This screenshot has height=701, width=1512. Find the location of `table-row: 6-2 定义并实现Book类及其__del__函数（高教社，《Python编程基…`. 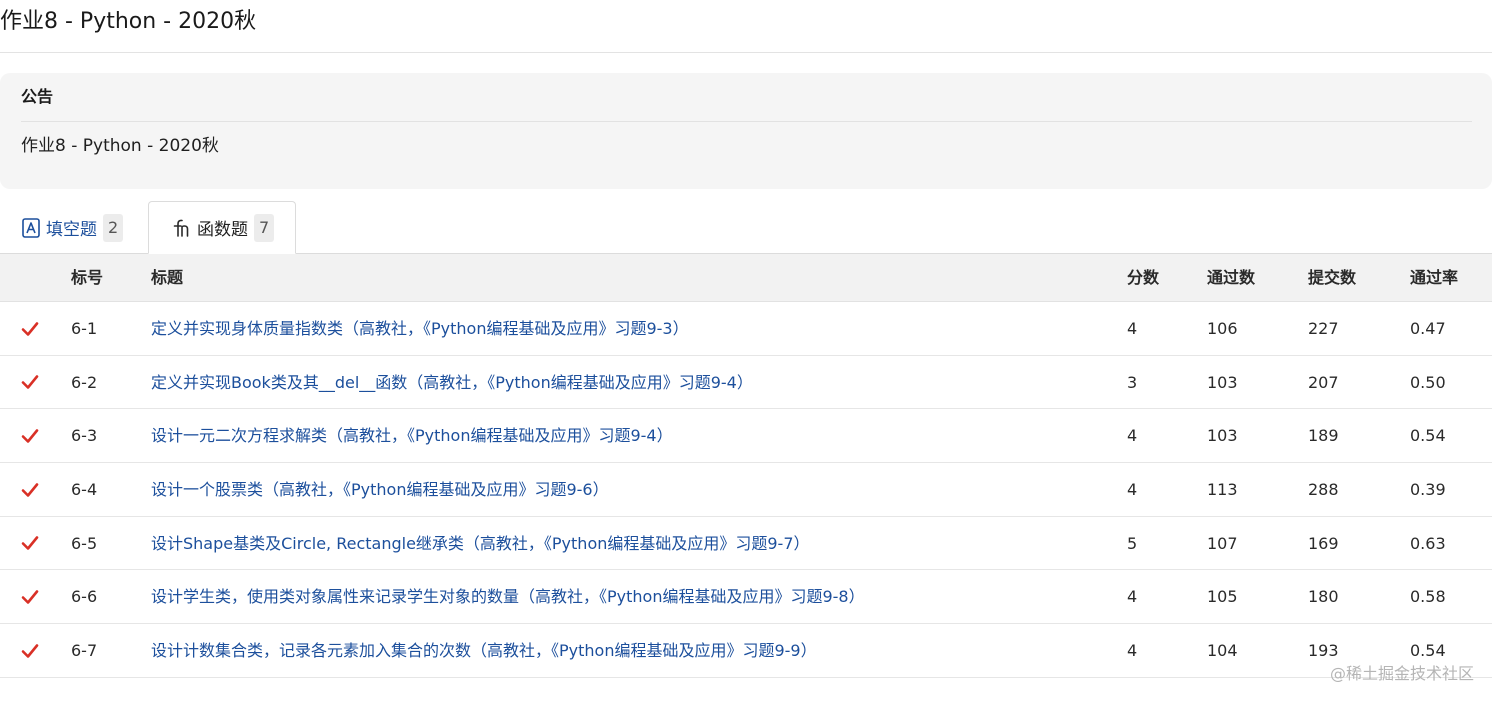

table-row: 6-2 定义并实现Book类及其__del__函数（高教社，《Python编程基… is located at coordinates (746, 383).